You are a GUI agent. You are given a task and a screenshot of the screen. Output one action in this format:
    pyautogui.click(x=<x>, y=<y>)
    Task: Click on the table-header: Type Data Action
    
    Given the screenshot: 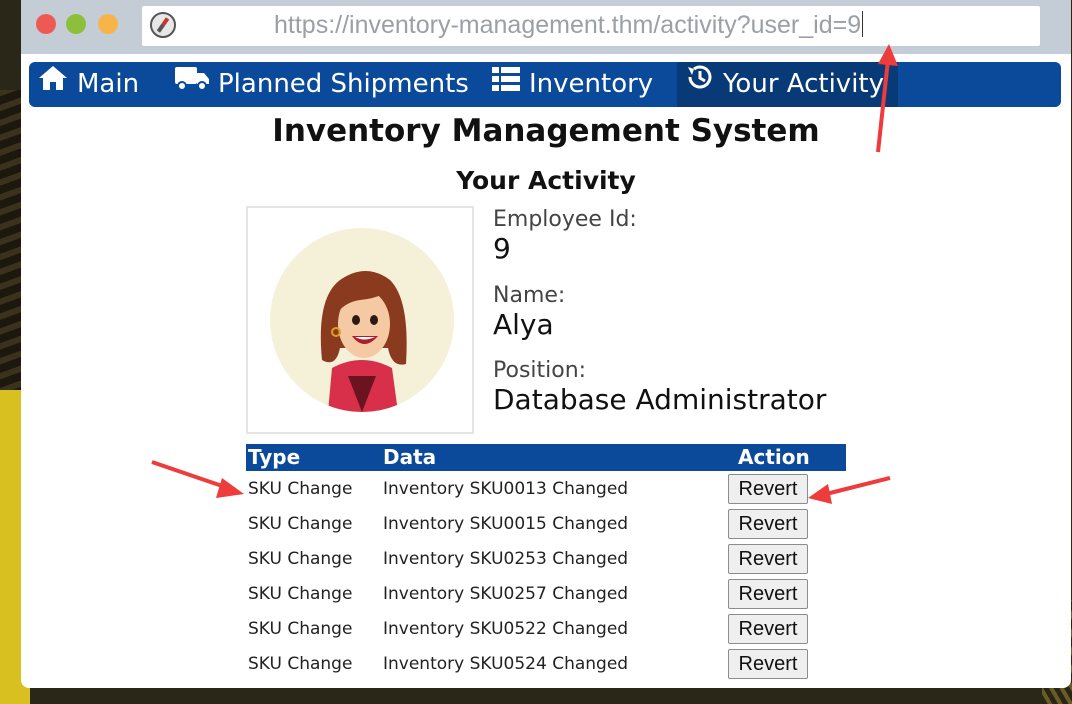 What is the action you would take?
    pyautogui.click(x=546, y=457)
    